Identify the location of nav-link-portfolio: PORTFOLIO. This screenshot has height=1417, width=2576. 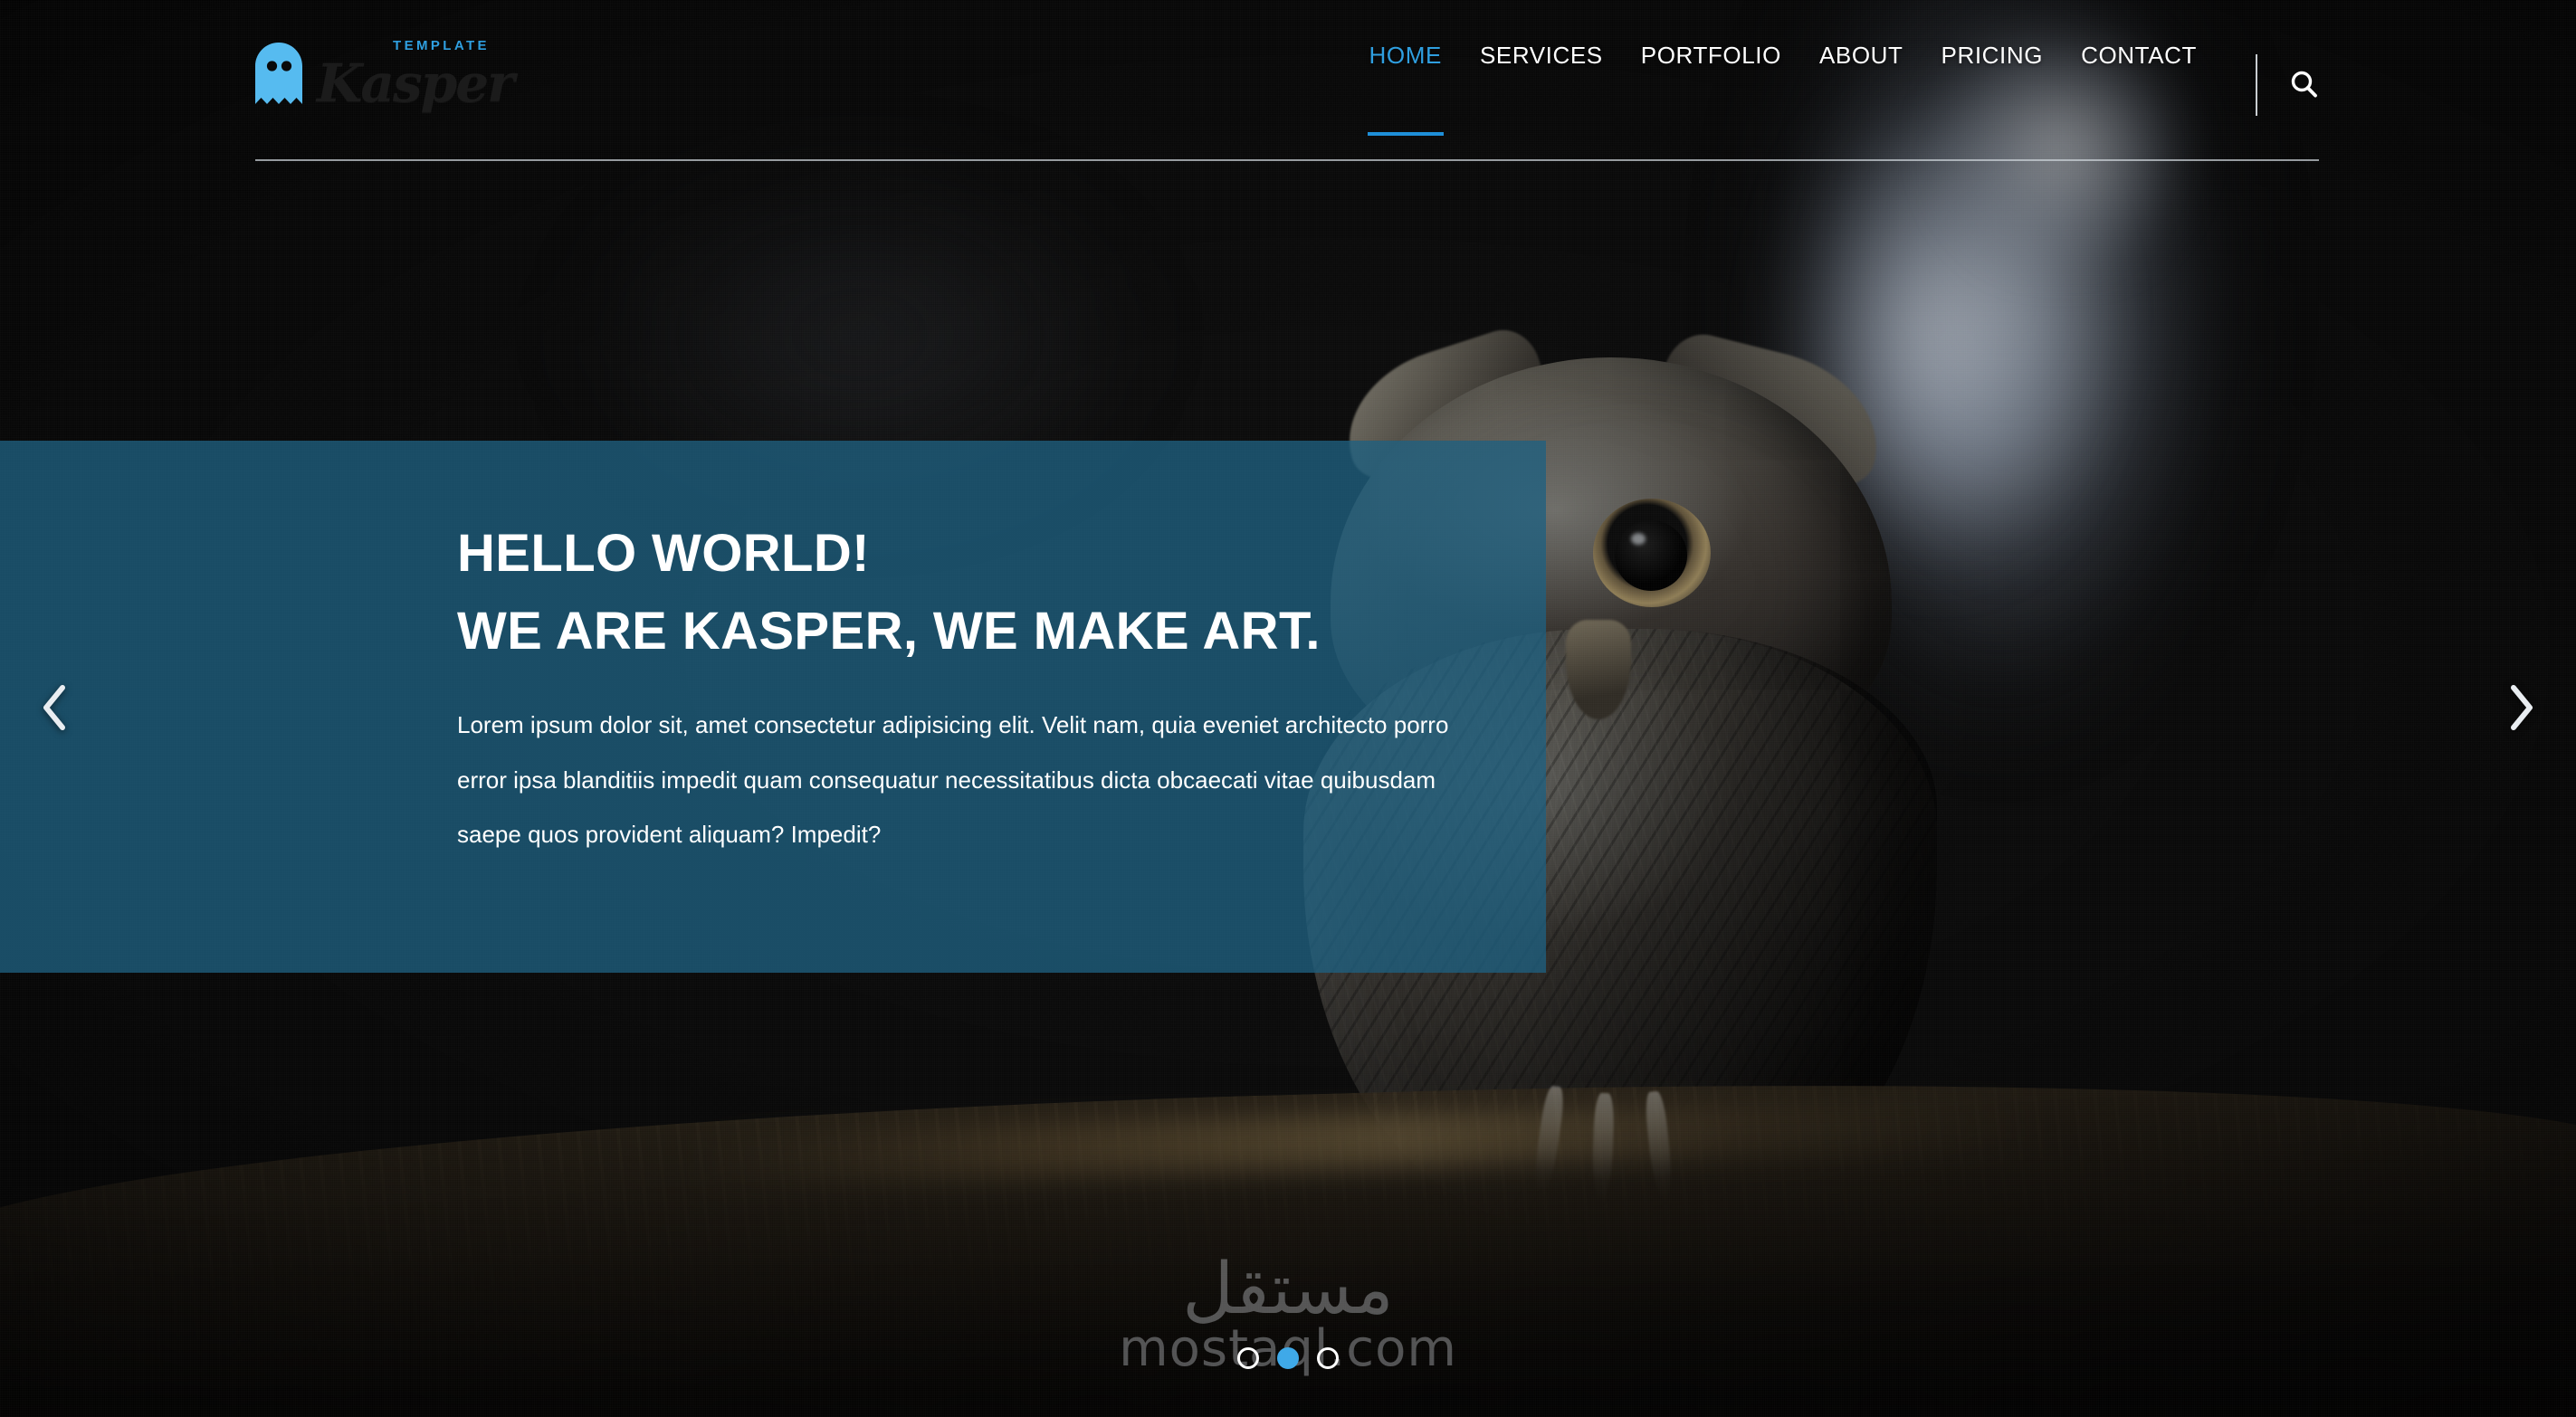
(1711, 56).